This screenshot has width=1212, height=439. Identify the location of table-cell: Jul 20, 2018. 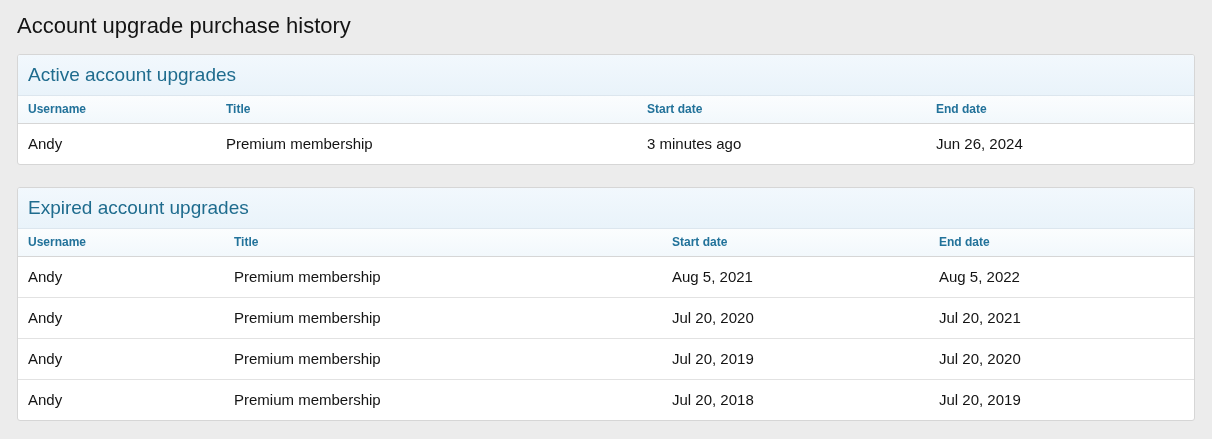
(795, 399).